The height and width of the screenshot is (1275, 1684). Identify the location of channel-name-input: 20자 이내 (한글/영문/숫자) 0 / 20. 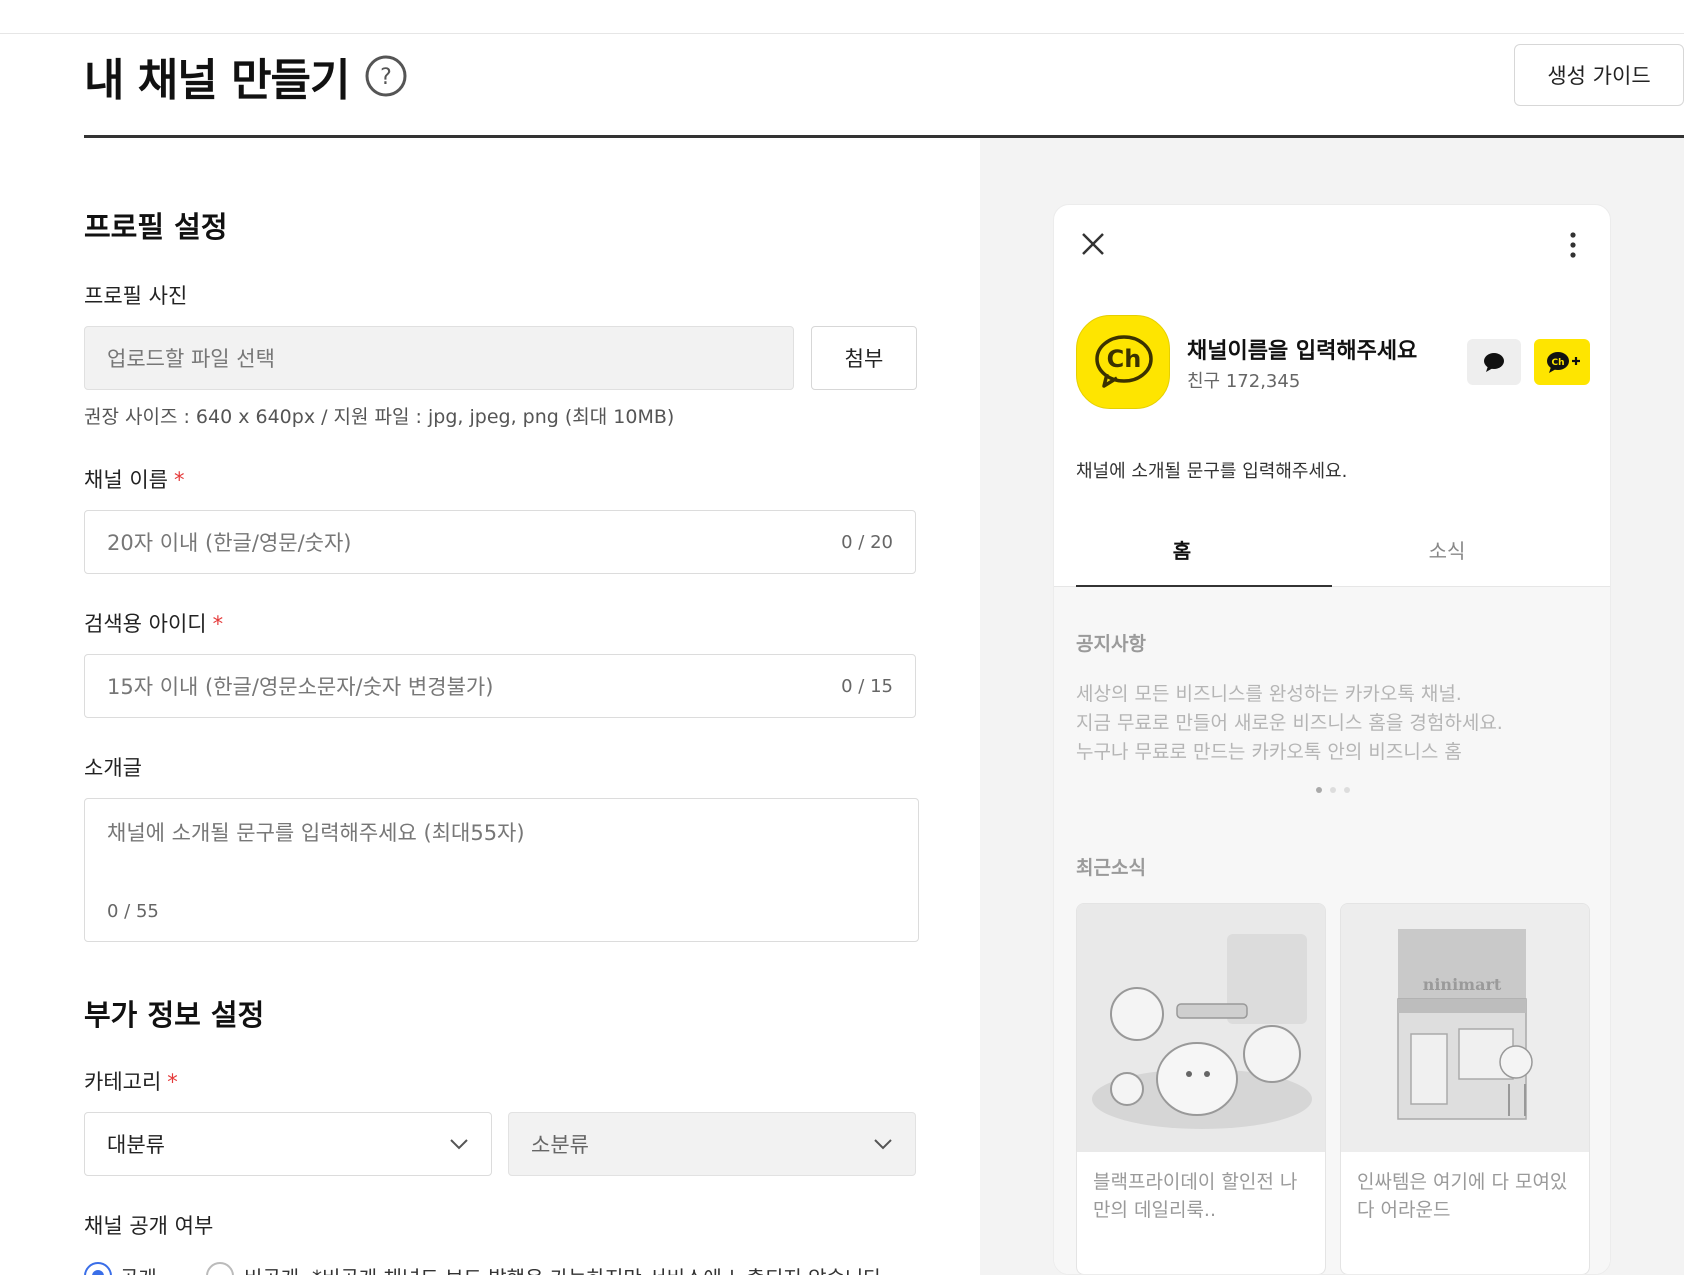
(500, 542).